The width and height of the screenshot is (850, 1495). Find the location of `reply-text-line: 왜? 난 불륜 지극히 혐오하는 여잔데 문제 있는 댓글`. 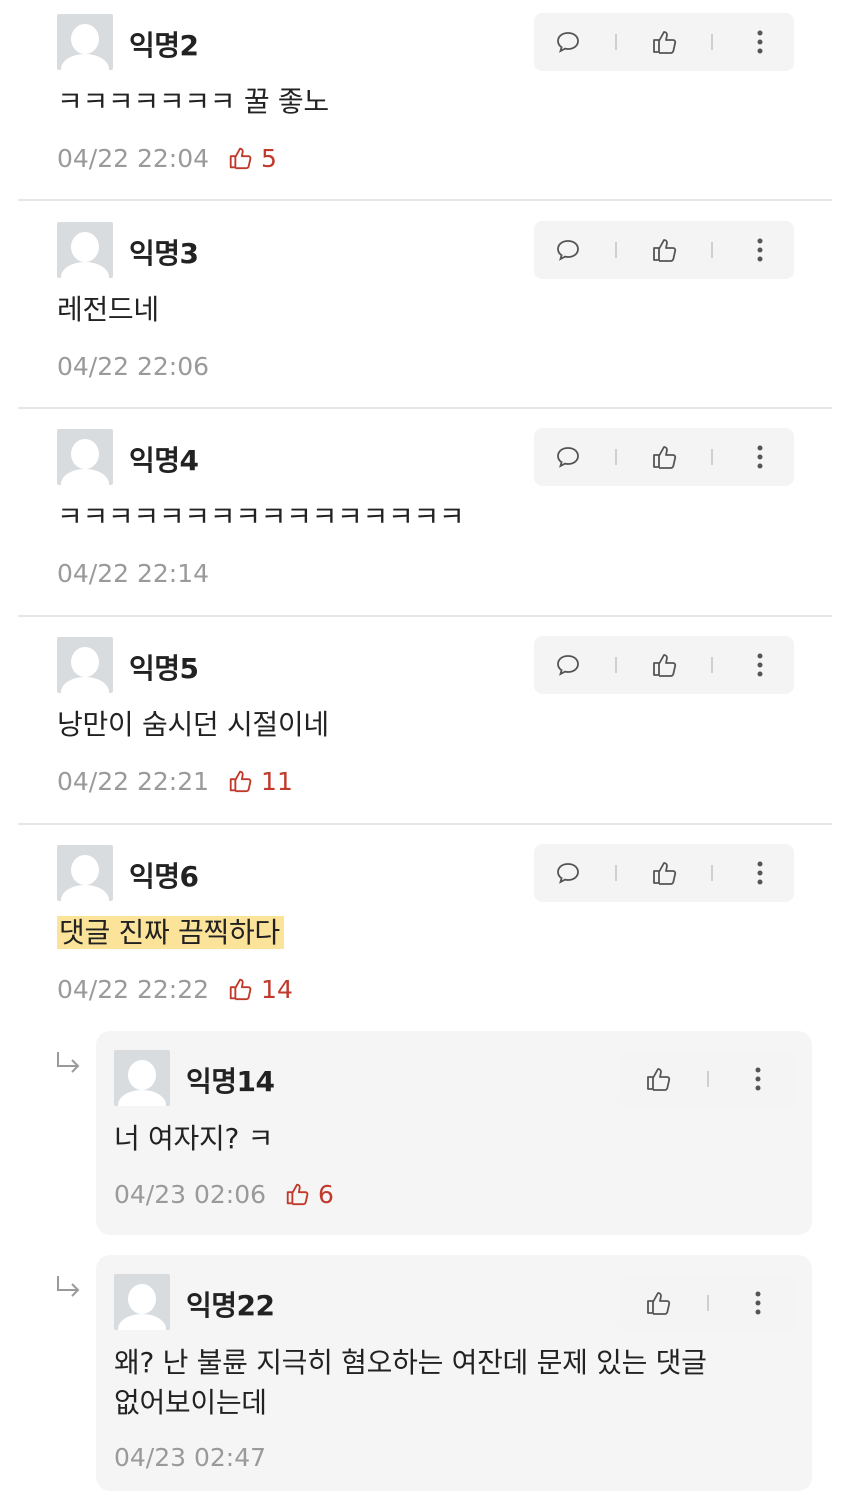

reply-text-line: 왜? 난 불륜 지극히 혐오하는 여잔데 문제 있는 댓글 is located at coordinates (410, 1362).